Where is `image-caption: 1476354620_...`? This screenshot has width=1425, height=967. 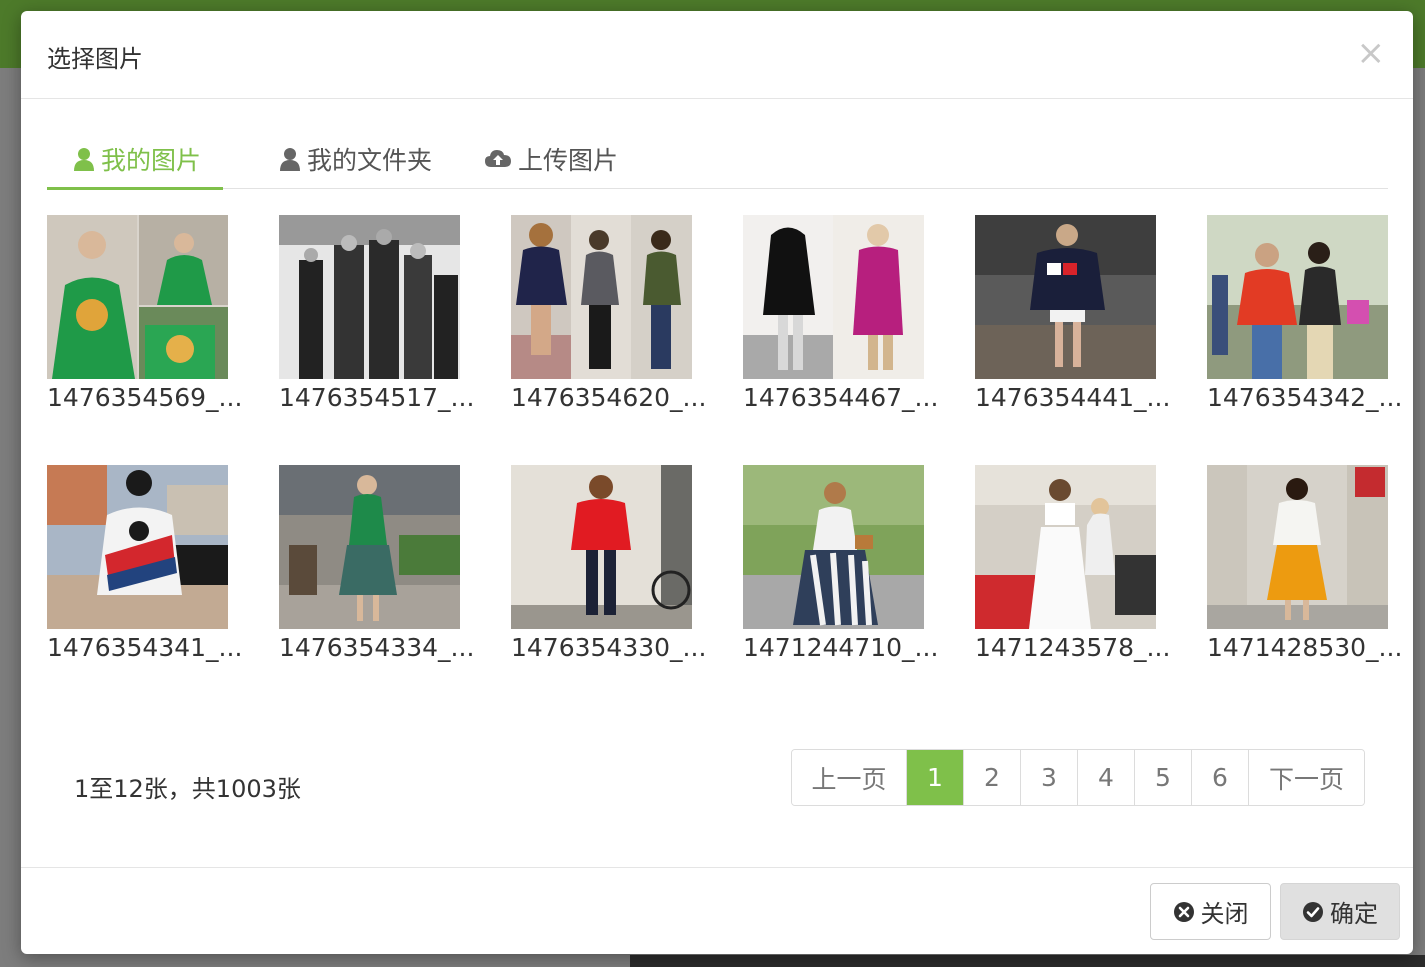 image-caption: 1476354620_... is located at coordinates (609, 397).